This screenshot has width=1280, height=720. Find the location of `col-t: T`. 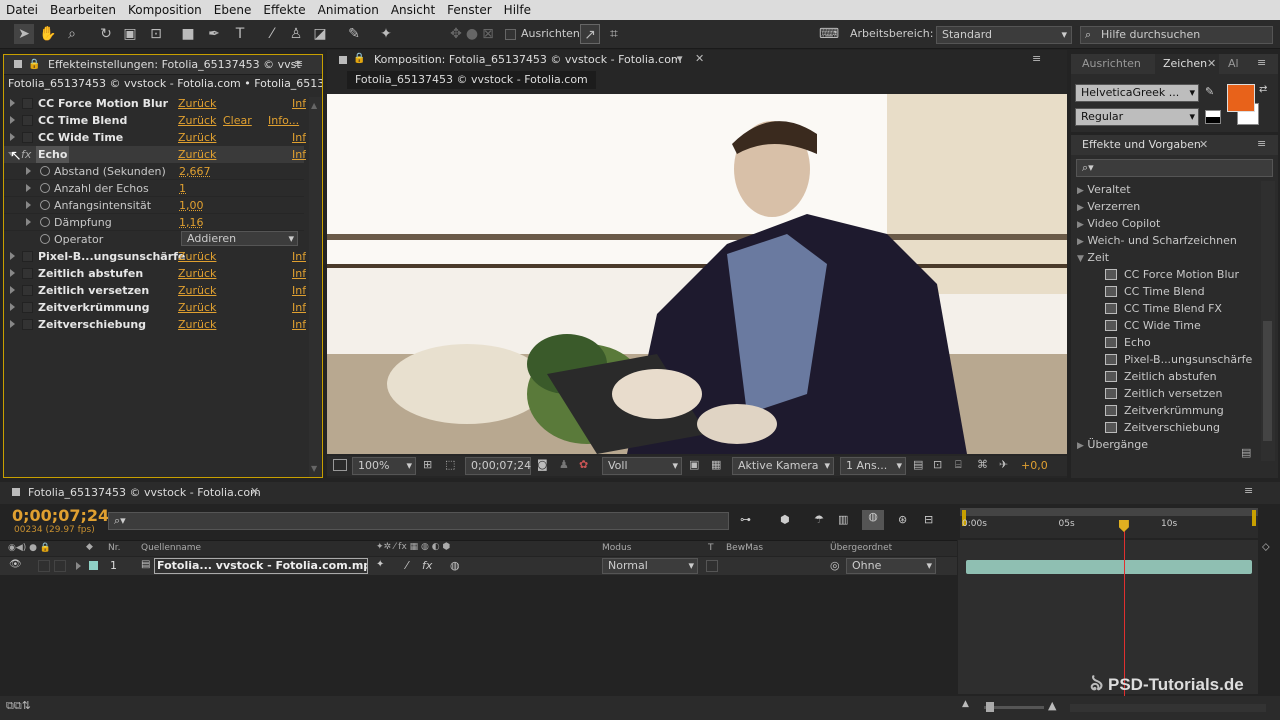

col-t: T is located at coordinates (711, 548).